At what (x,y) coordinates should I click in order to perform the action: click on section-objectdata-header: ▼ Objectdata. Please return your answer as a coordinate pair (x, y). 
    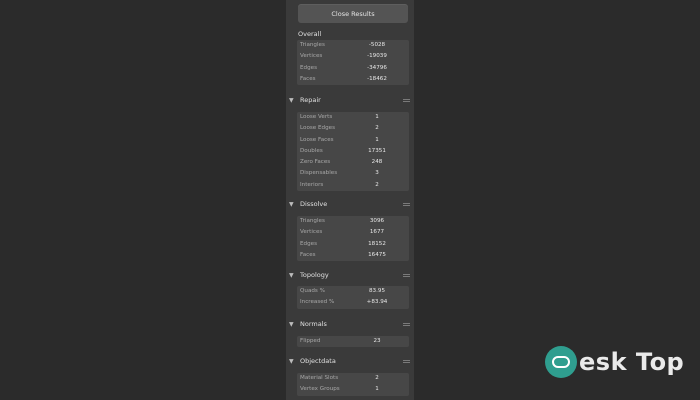
    Looking at the image, I should click on (312, 361).